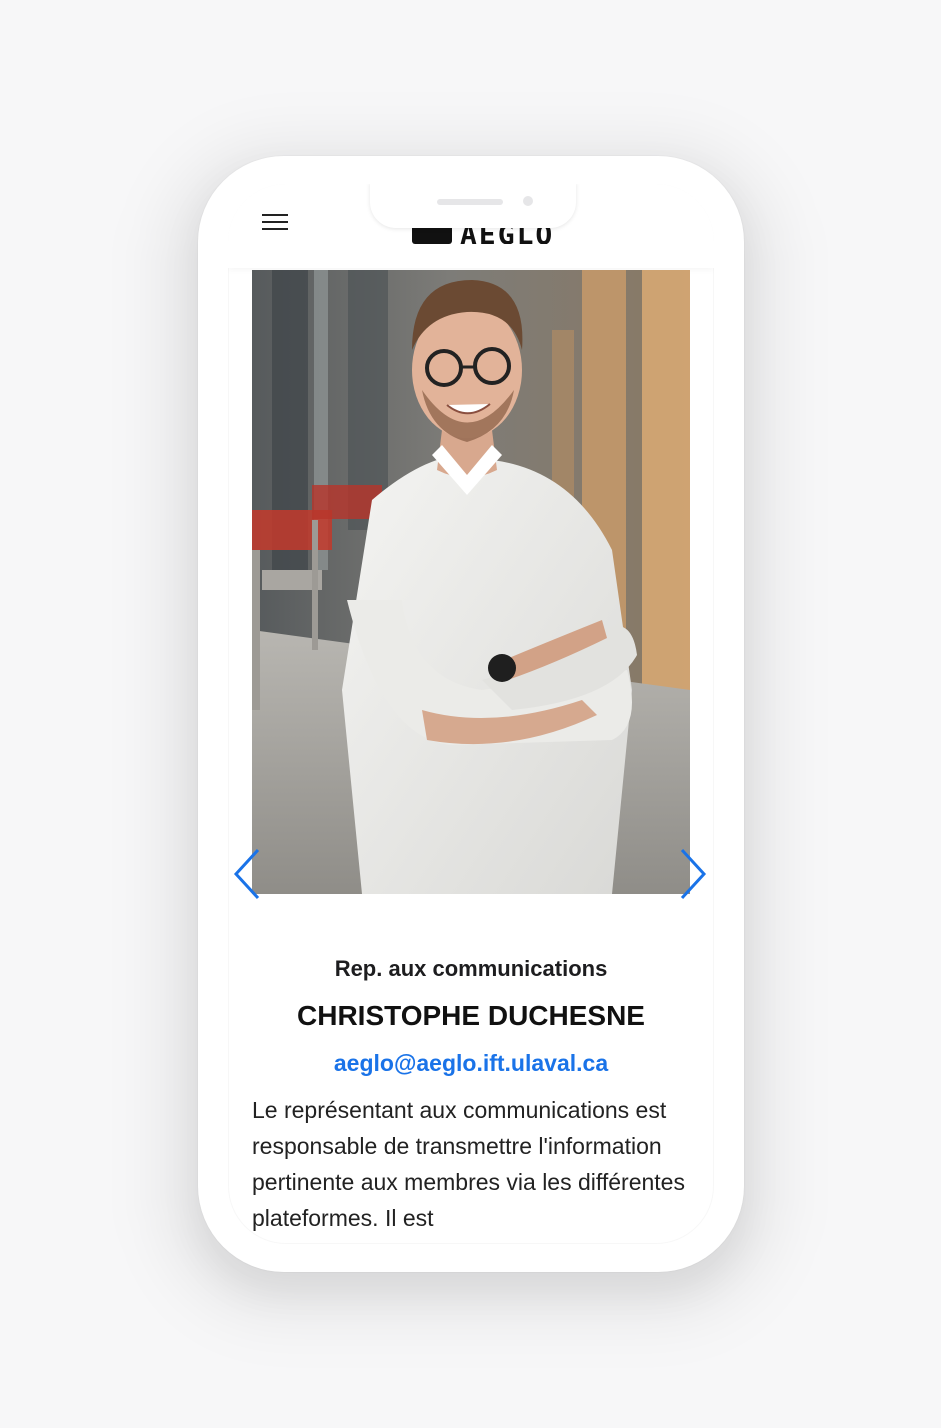  Describe the element at coordinates (470, 202) in the screenshot. I see `speaker-grille` at that location.